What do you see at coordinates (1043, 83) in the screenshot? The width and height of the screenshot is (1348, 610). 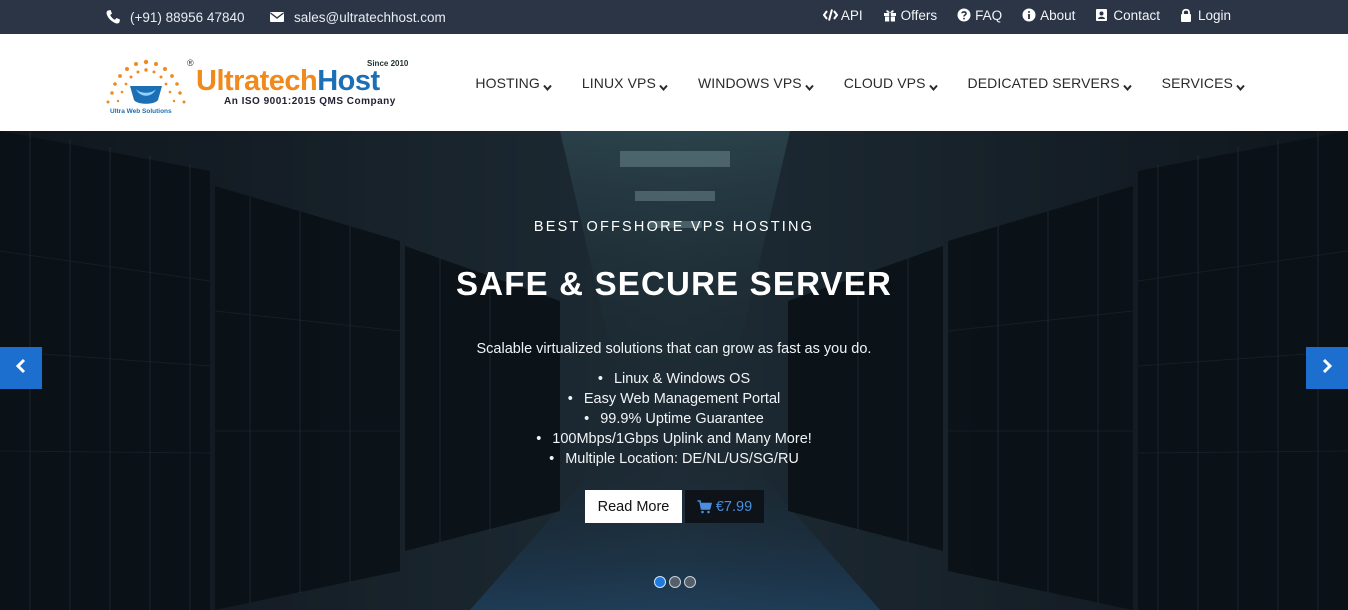 I see `nav-item-label: DEDICATED SERVERS` at bounding box center [1043, 83].